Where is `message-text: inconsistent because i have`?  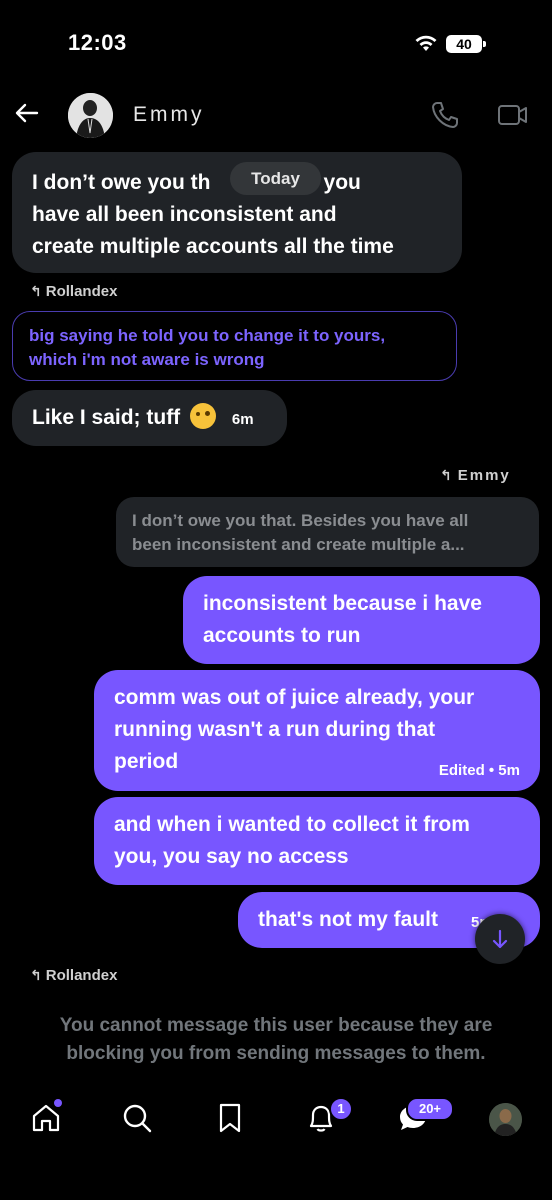
message-text: inconsistent because i have is located at coordinates (342, 603).